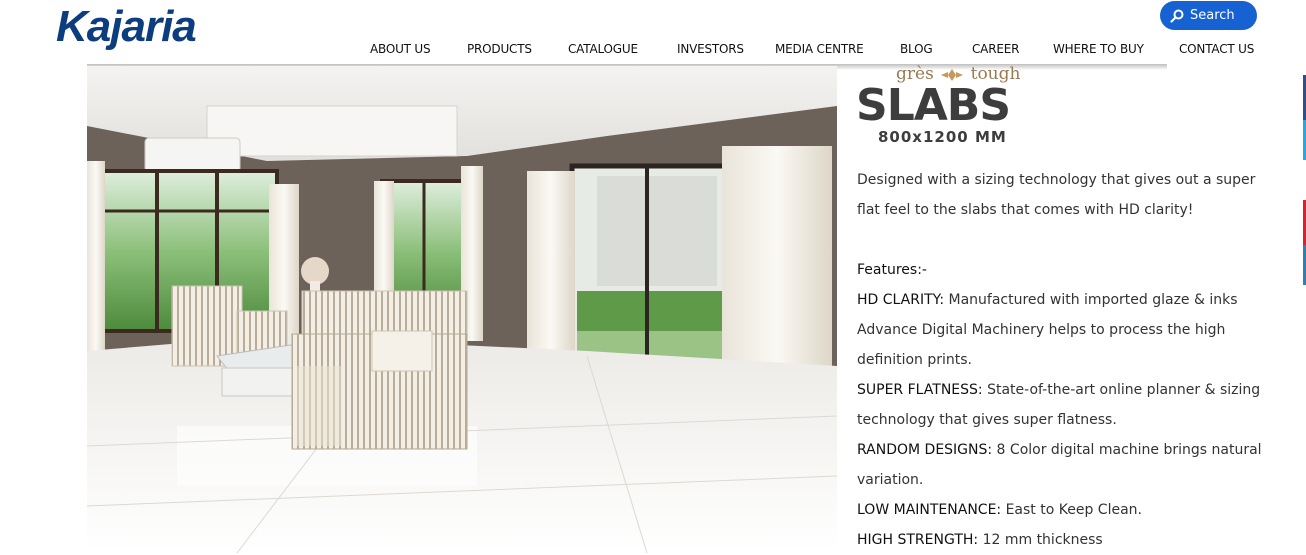 This screenshot has height=555, width=1306. What do you see at coordinates (942, 137) in the screenshot?
I see `badge-size: 800x1200 MM` at bounding box center [942, 137].